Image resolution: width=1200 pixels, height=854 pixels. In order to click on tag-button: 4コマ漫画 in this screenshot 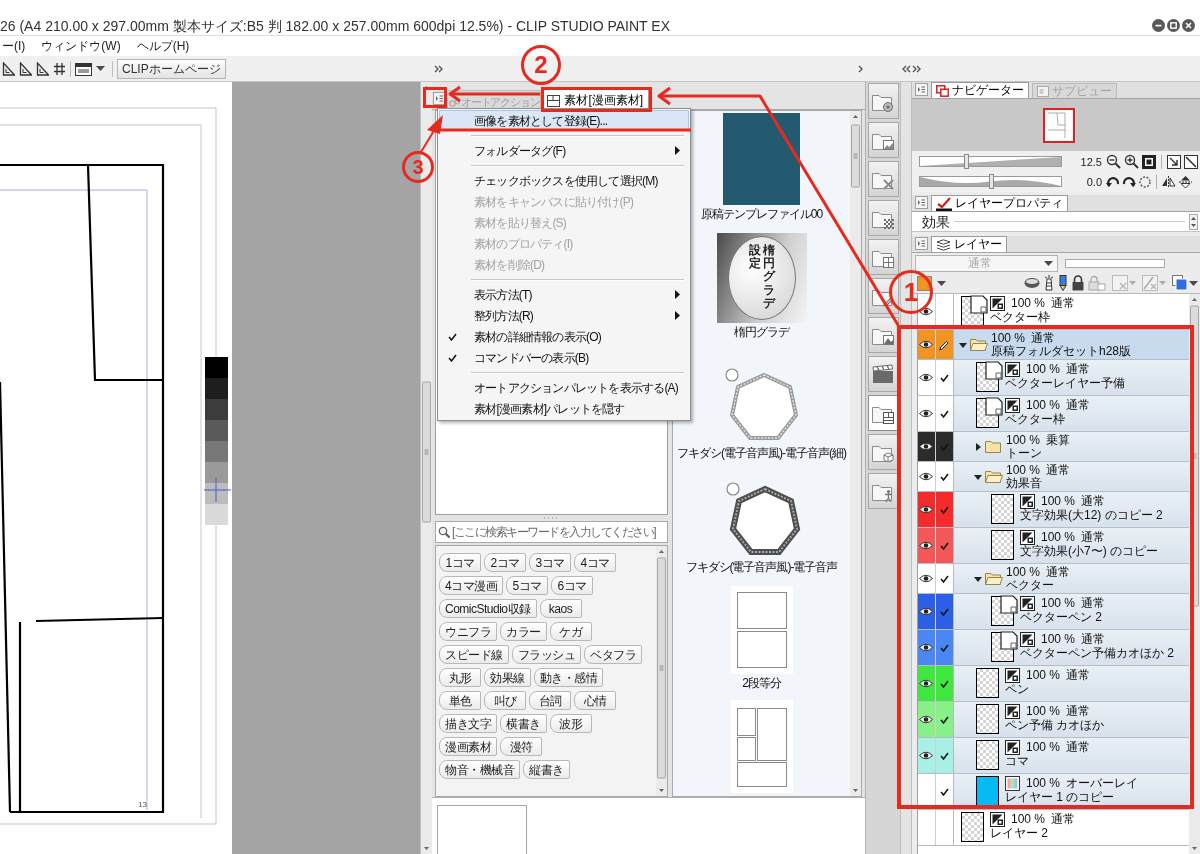, I will do `click(471, 585)`.